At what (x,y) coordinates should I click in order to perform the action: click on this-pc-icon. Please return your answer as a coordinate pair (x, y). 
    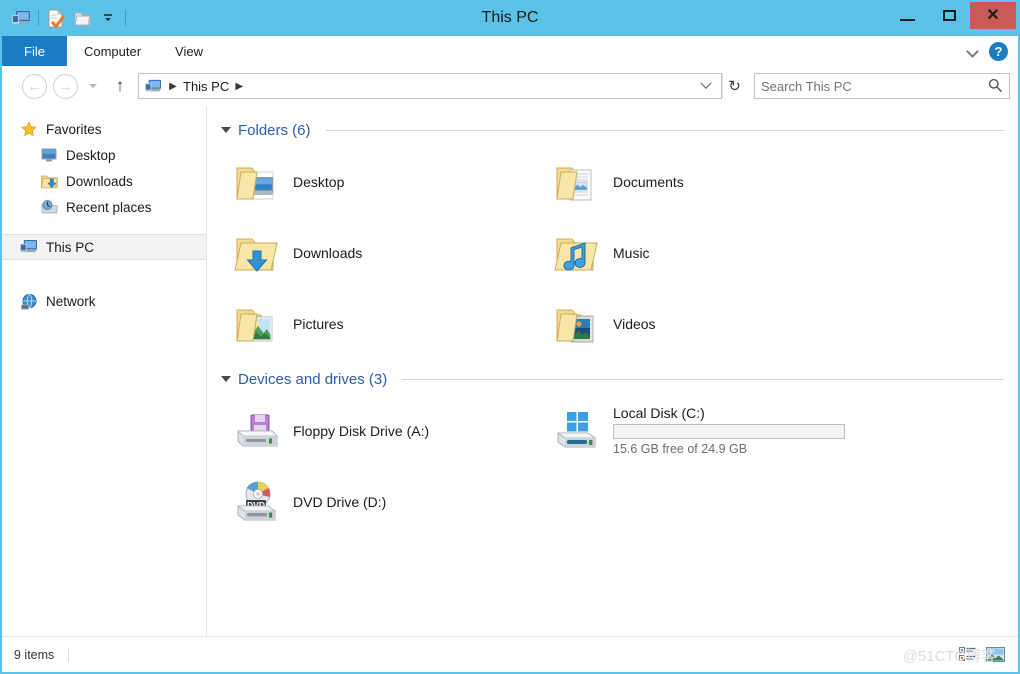
    Looking at the image, I should click on (21, 18).